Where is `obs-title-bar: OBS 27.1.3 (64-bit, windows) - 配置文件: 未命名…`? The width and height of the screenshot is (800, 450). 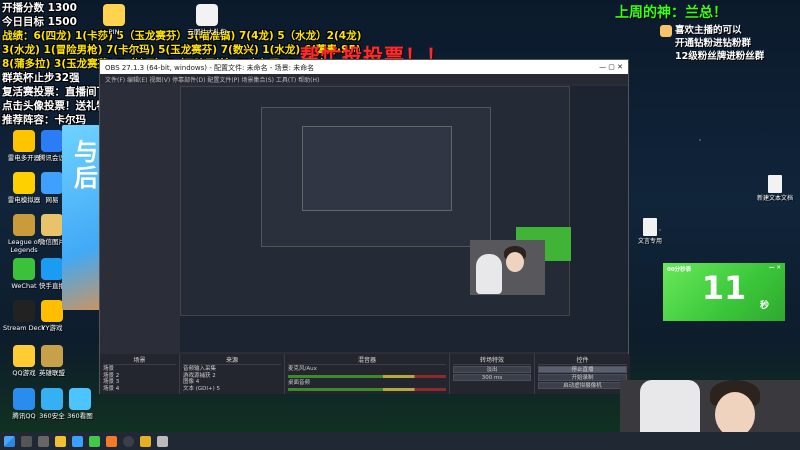 obs-title-bar: OBS 27.1.3 (64-bit, windows) - 配置文件: 未命名… is located at coordinates (364, 67).